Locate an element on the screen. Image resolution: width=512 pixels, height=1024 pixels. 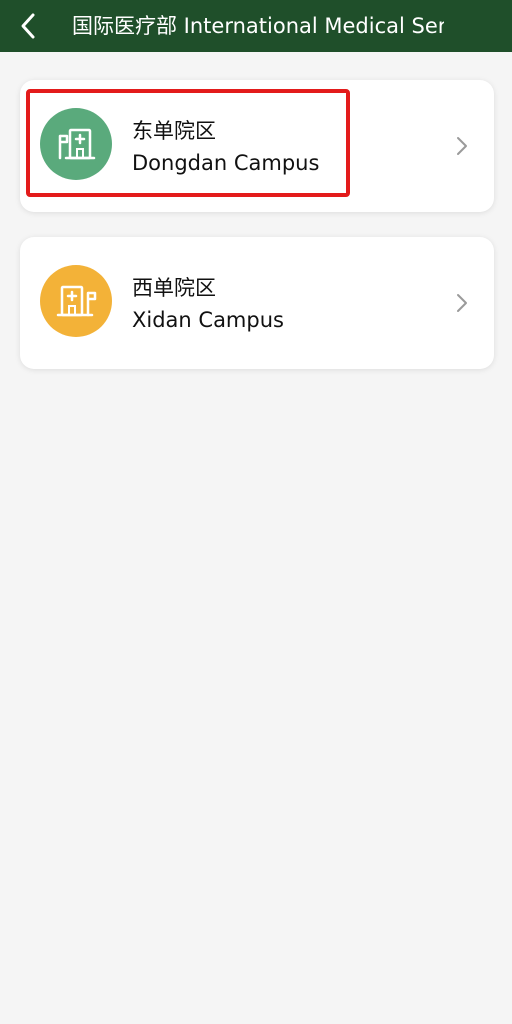
campus-title-cn: 东单院区 is located at coordinates (174, 131).